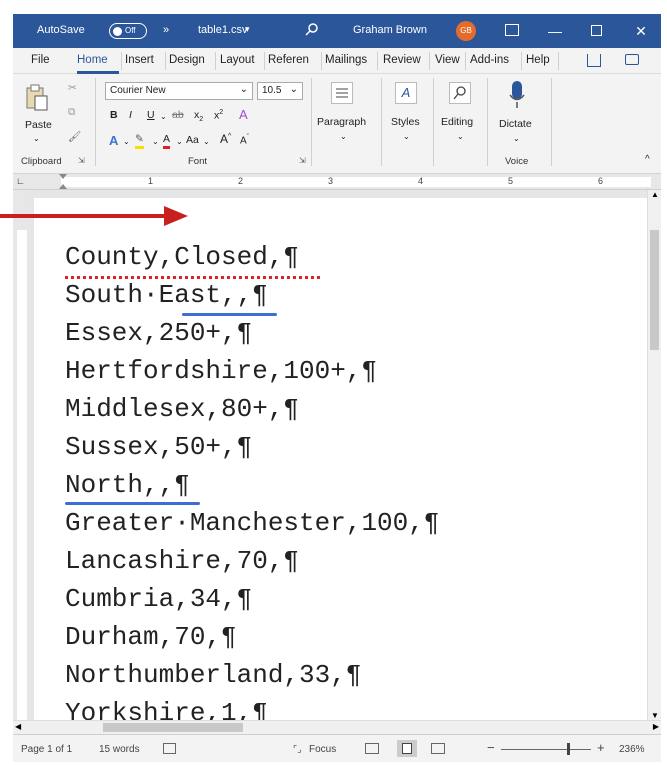 This screenshot has width=667, height=765. Describe the element at coordinates (349, 60) in the screenshot. I see `tab-mailings: Mailings` at that location.